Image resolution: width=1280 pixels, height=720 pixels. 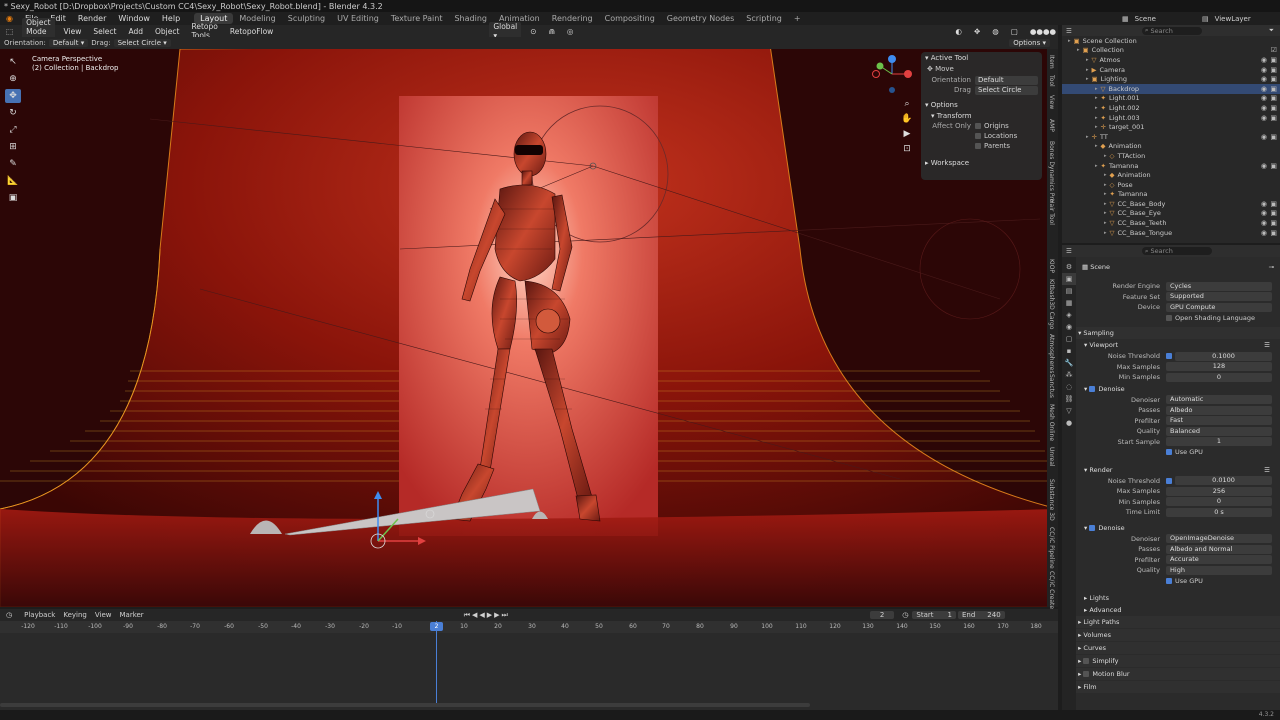 What do you see at coordinates (1219, 431) in the screenshot?
I see `vp-quality-dropdown: Balanced` at bounding box center [1219, 431].